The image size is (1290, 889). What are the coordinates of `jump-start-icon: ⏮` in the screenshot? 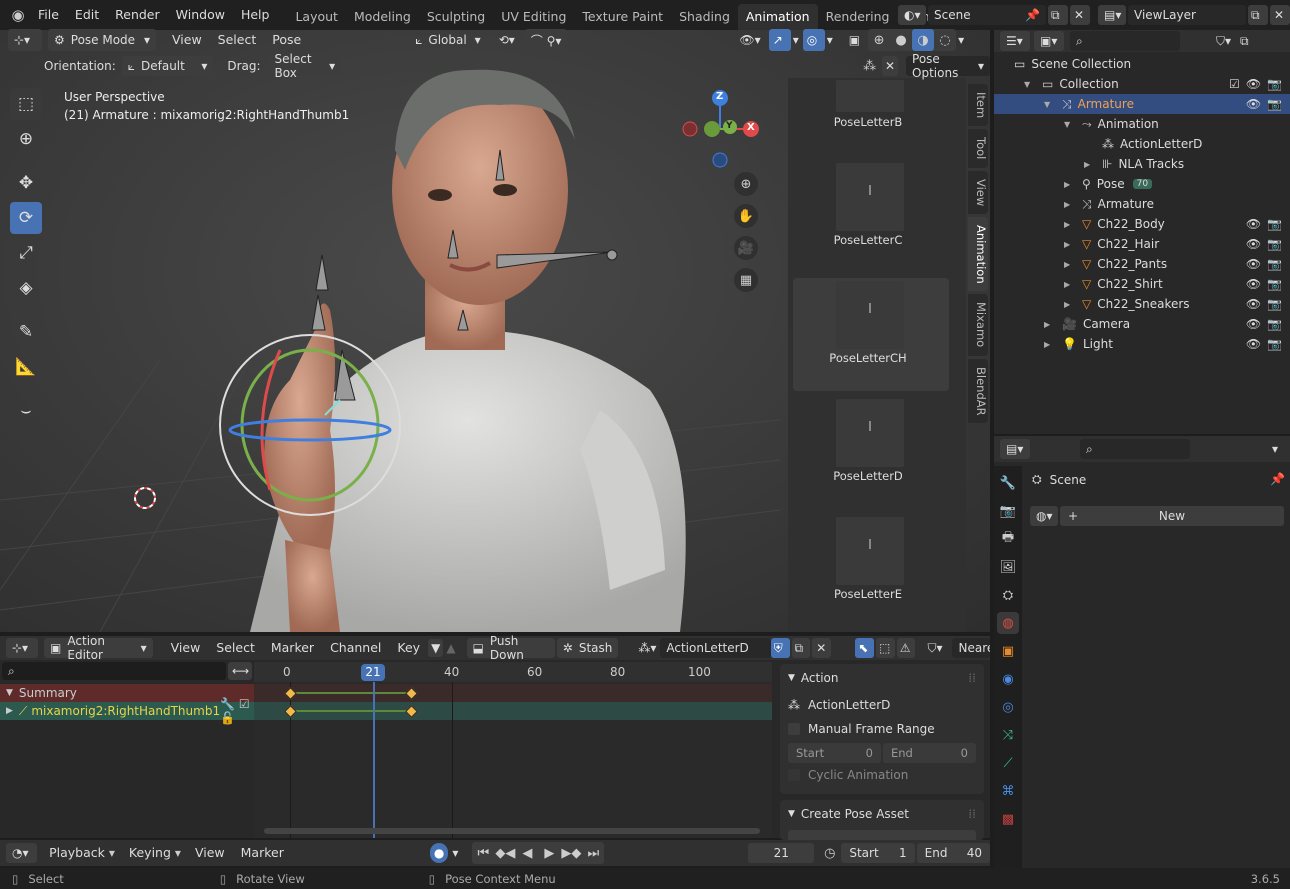 It's located at (483, 853).